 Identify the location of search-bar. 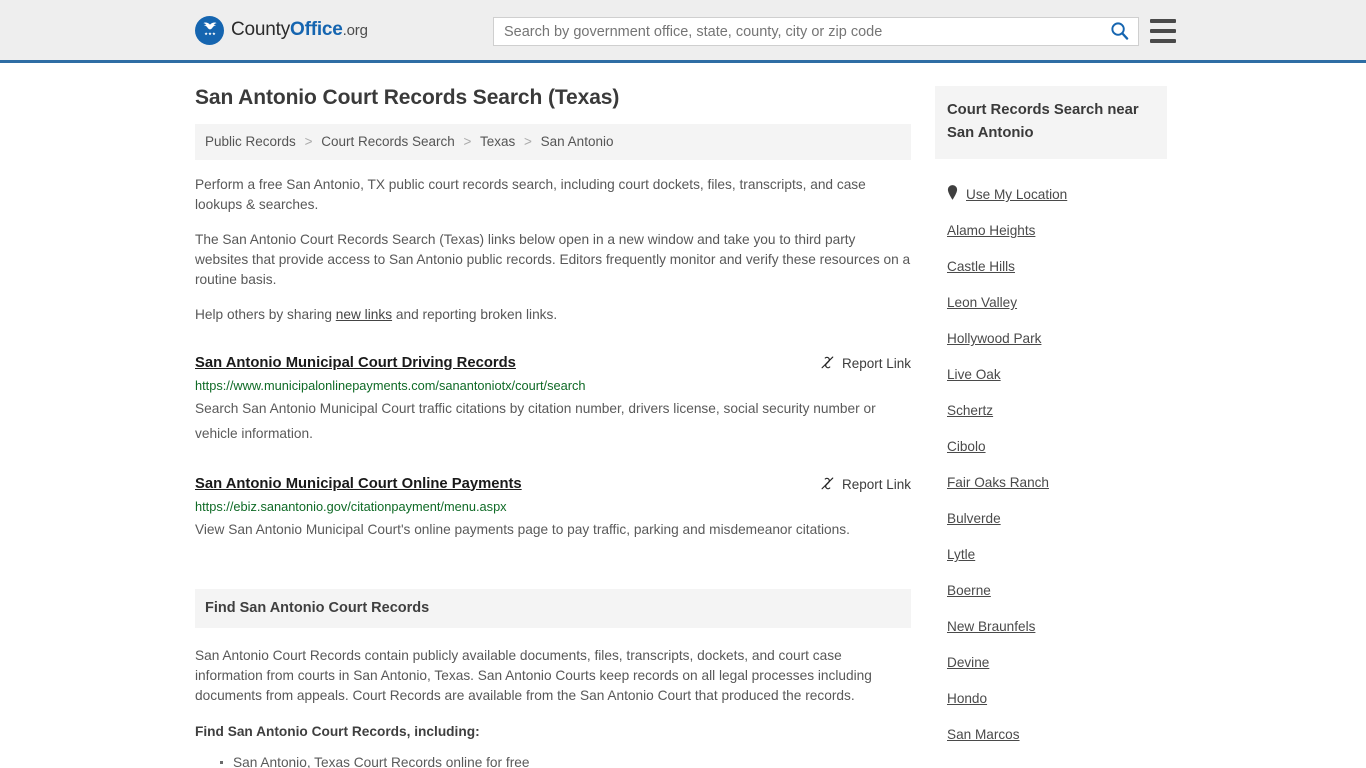
(816, 31).